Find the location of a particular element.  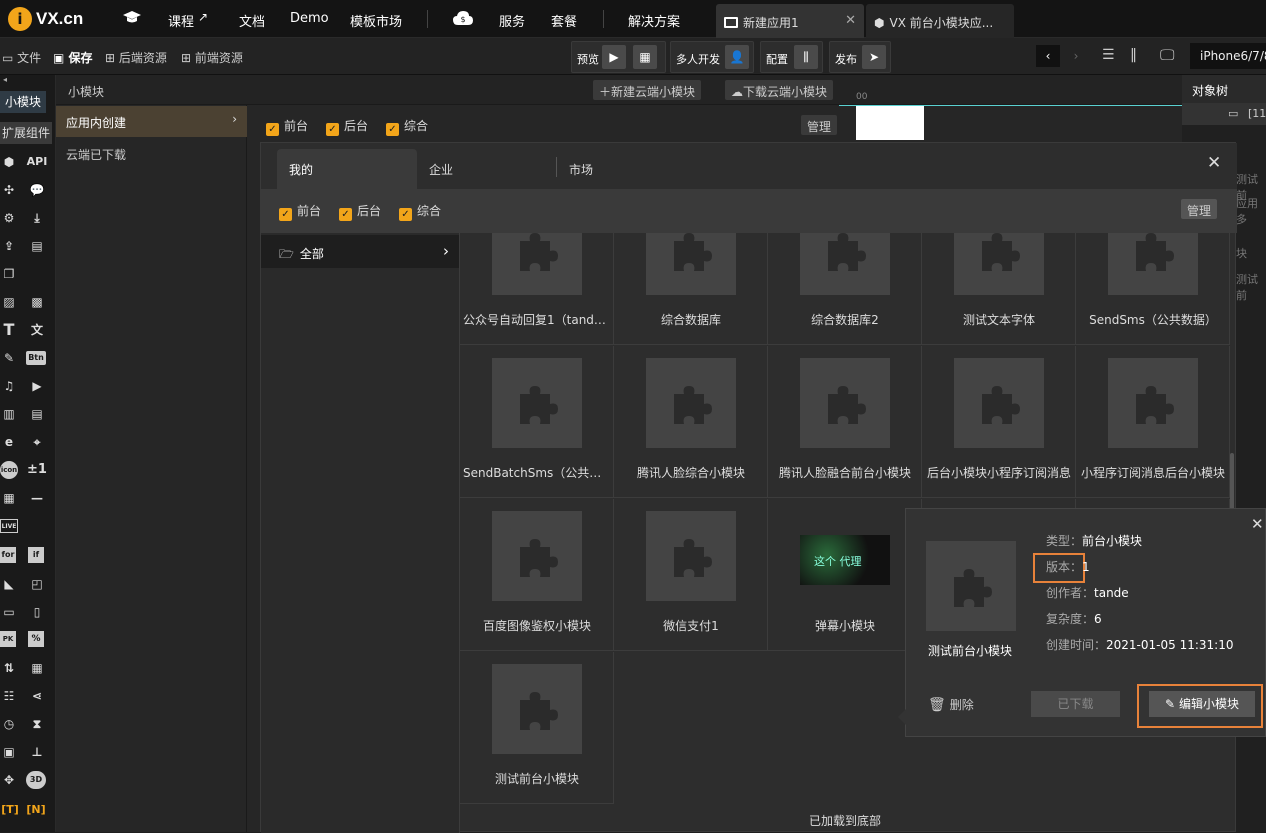

cloud-dollar-icon: $ is located at coordinates (463, 18).